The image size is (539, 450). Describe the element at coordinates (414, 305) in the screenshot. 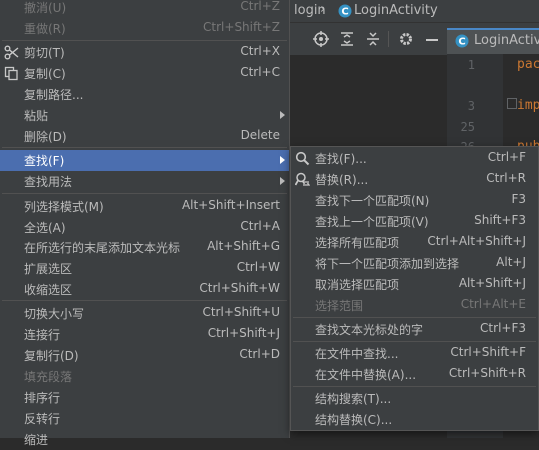

I see `submenu-item-select-range: 选择范围 Ctrl+Alt+E` at that location.